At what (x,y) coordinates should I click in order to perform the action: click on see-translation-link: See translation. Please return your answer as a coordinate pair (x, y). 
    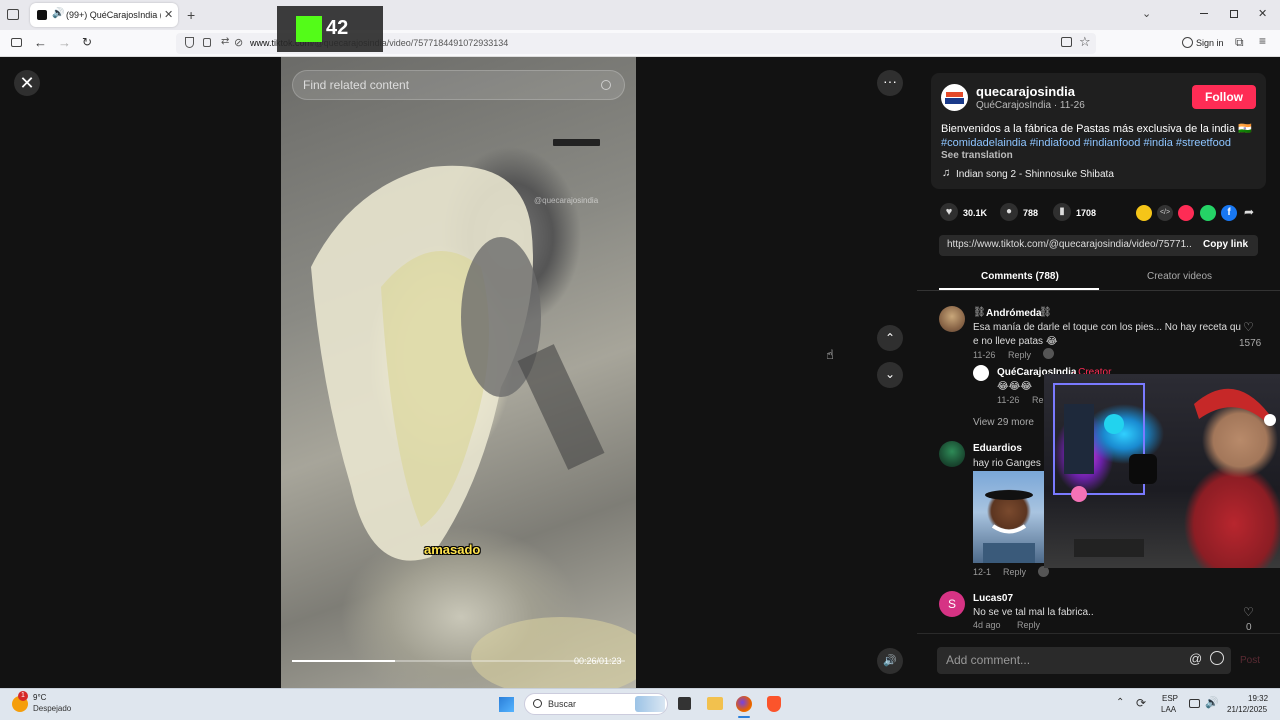
    Looking at the image, I should click on (977, 155).